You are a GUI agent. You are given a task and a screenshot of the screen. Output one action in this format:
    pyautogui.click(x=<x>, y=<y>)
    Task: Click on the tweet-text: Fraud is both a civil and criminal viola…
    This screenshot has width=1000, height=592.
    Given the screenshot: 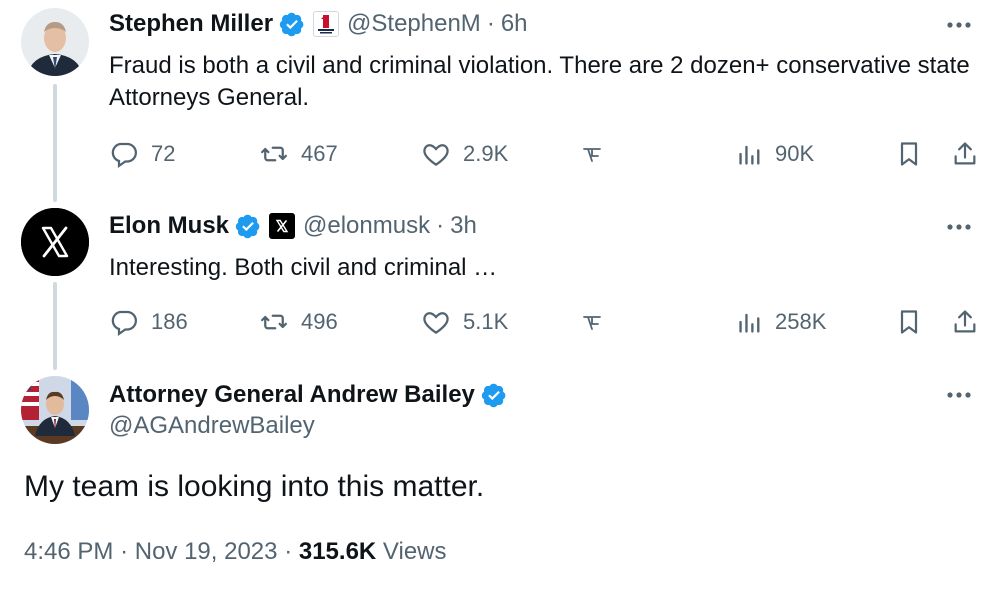 What is the action you would take?
    pyautogui.click(x=539, y=81)
    